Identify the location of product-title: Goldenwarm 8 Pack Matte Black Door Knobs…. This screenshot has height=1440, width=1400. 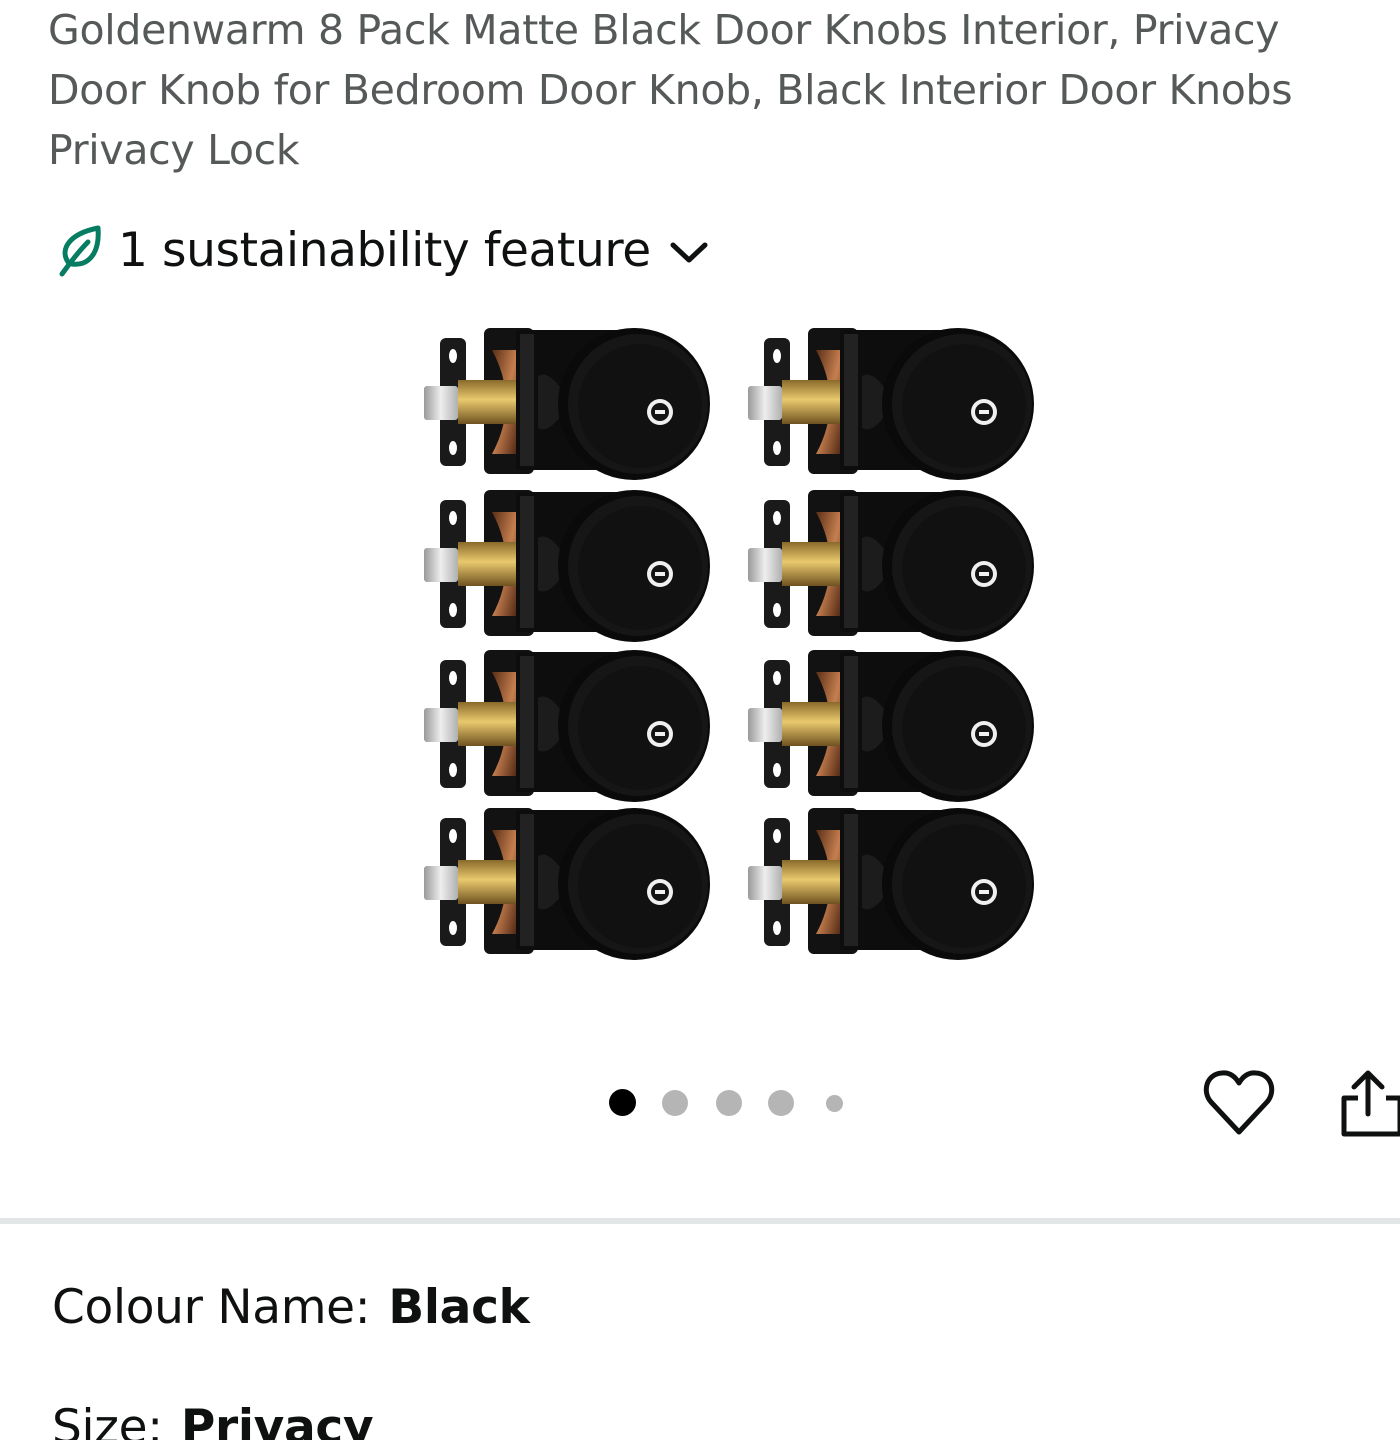
(670, 90).